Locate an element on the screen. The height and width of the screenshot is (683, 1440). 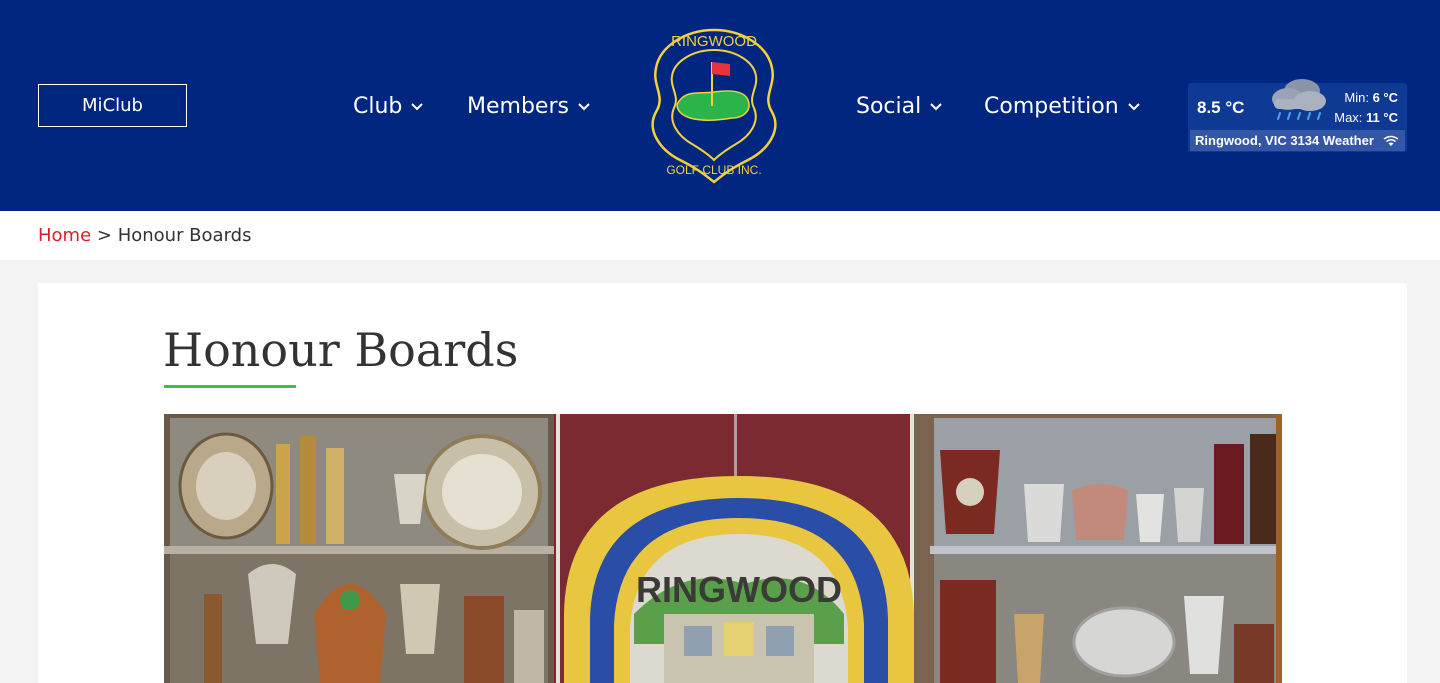
weather-min-value: 6 °C is located at coordinates (1385, 97).